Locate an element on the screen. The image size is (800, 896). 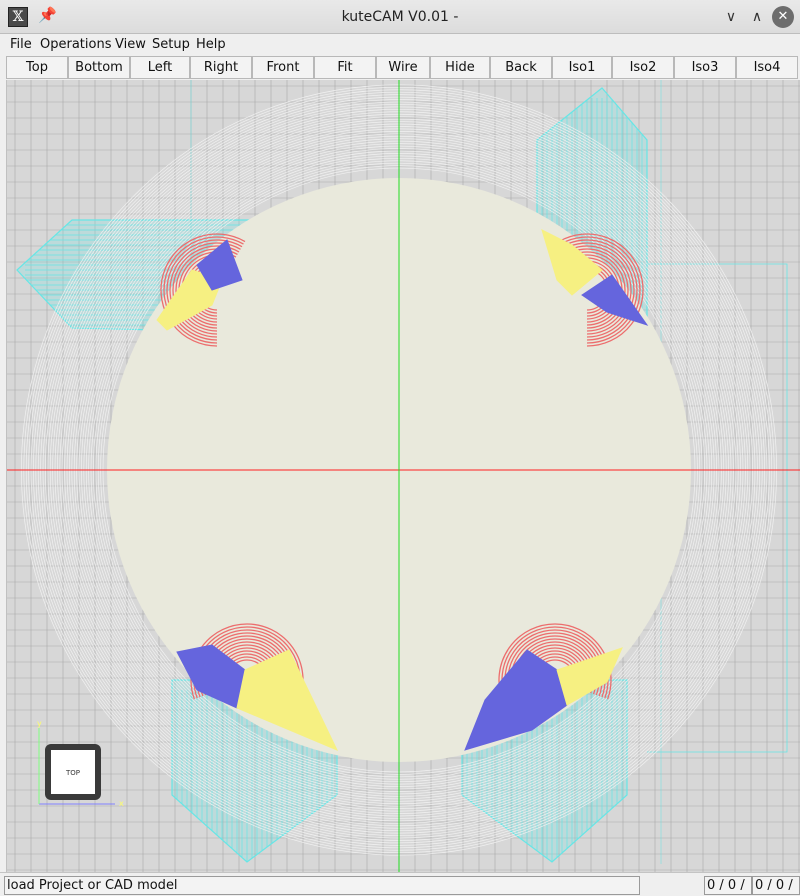
iso3-view-button: Iso3 is located at coordinates (705, 67).